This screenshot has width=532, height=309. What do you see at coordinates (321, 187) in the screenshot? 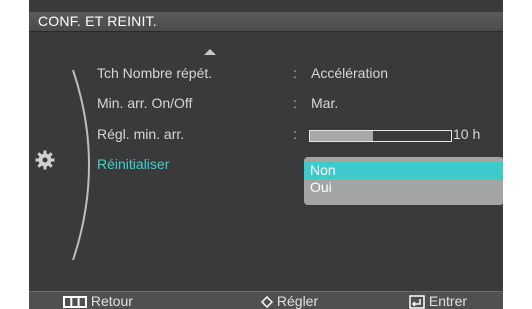
I see `option-label: Oui` at bounding box center [321, 187].